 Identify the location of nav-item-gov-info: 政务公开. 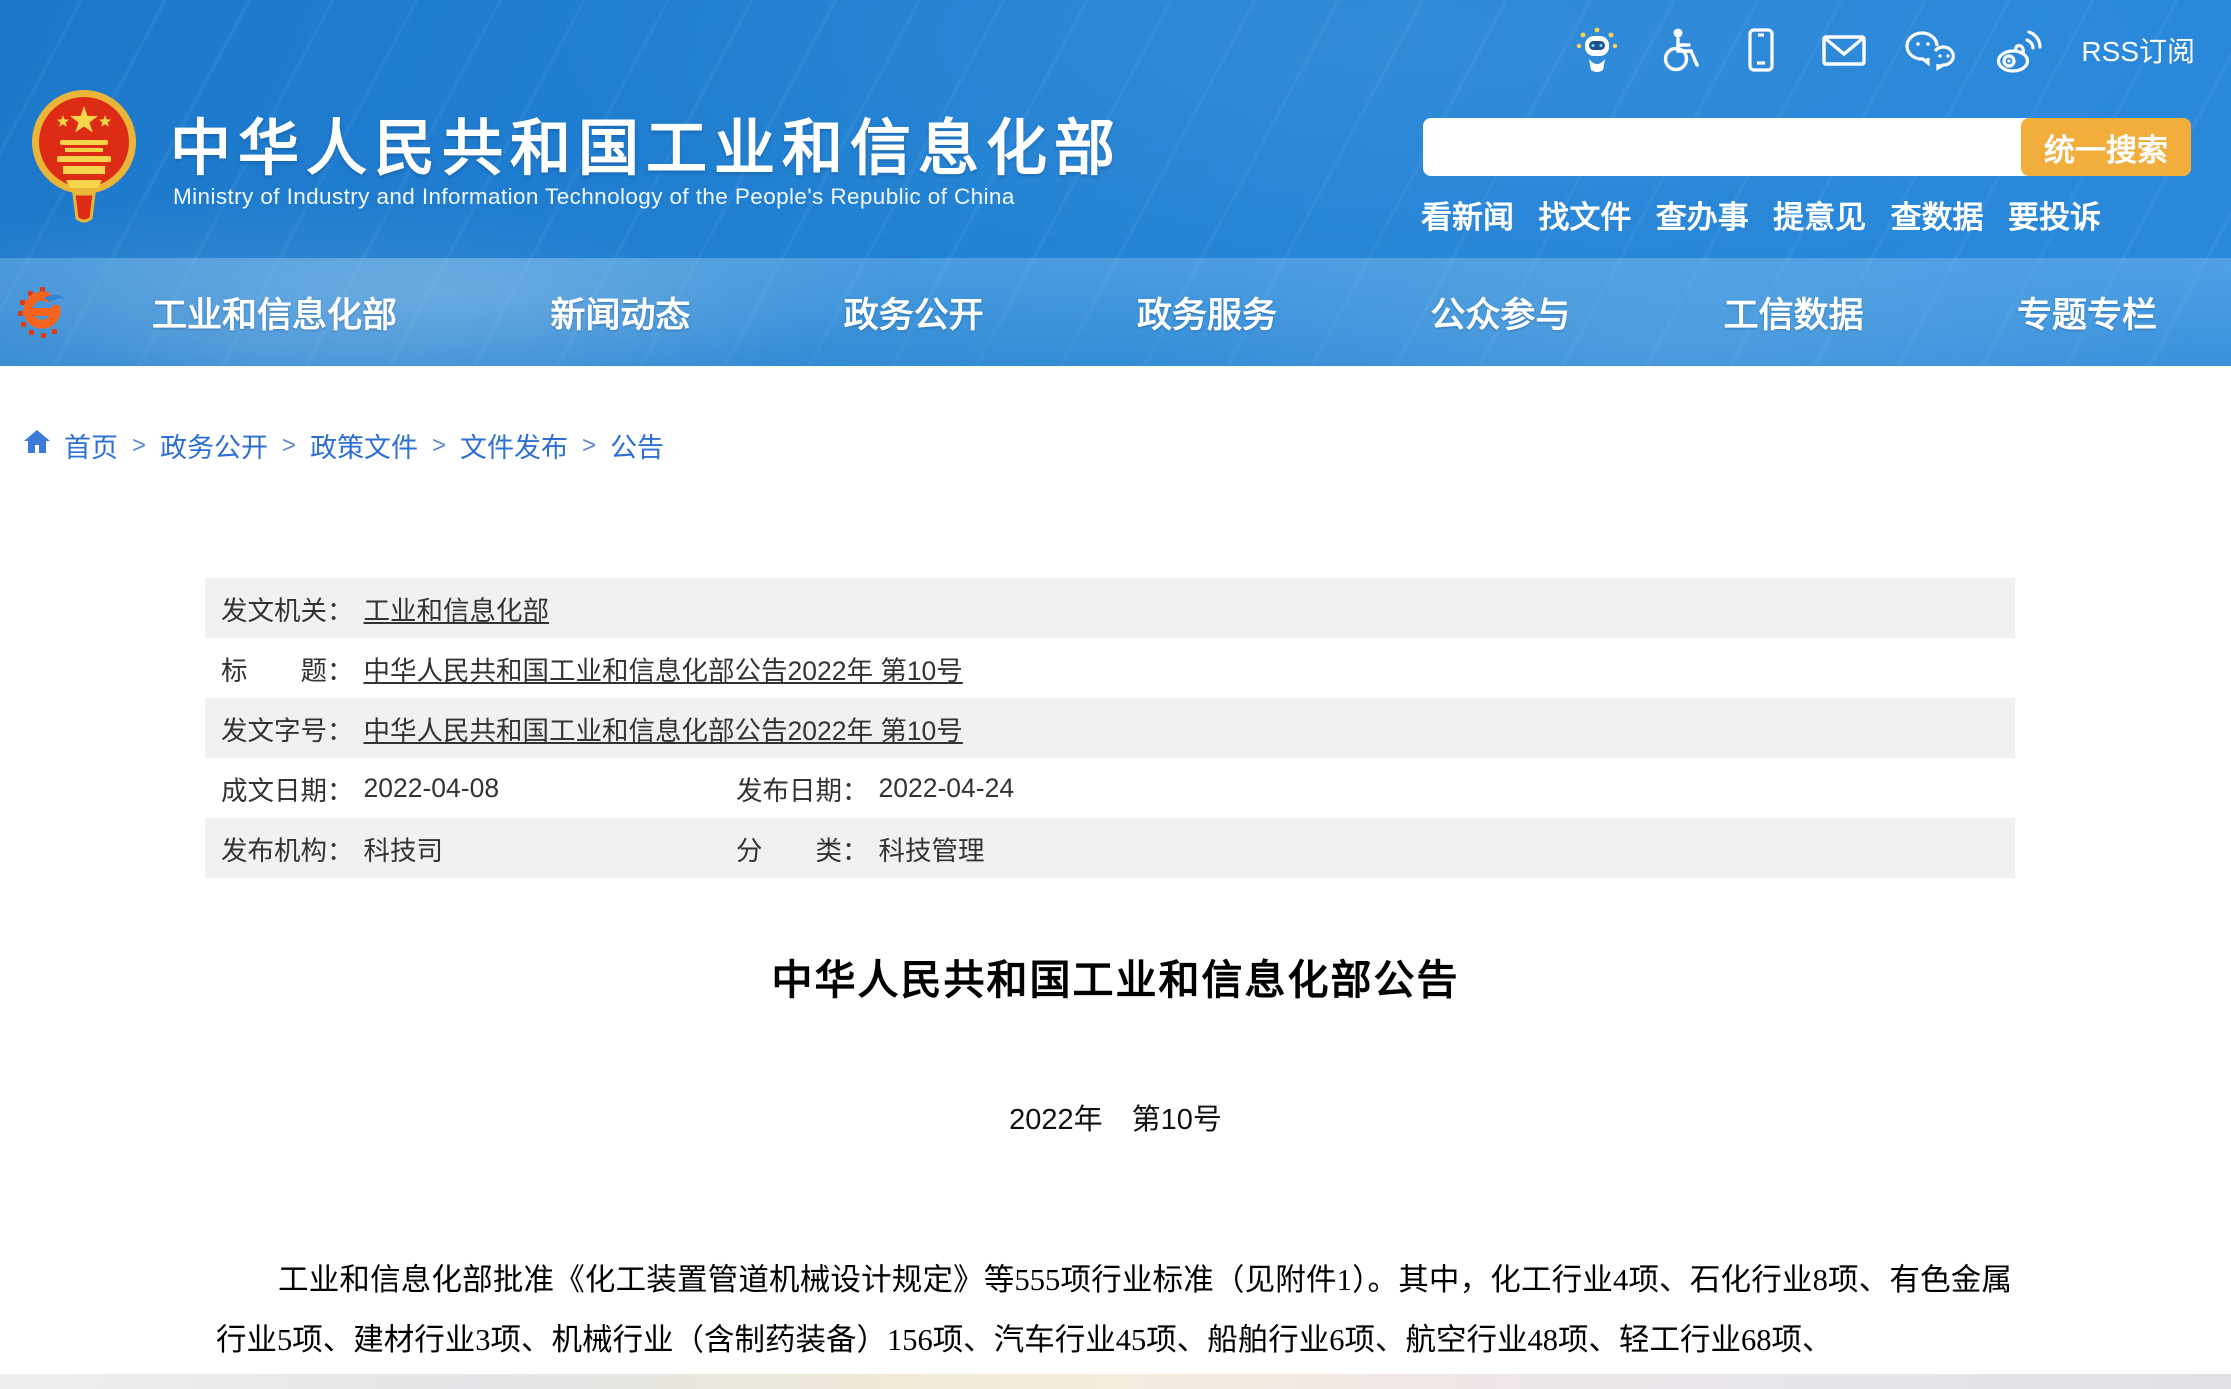
(914, 312).